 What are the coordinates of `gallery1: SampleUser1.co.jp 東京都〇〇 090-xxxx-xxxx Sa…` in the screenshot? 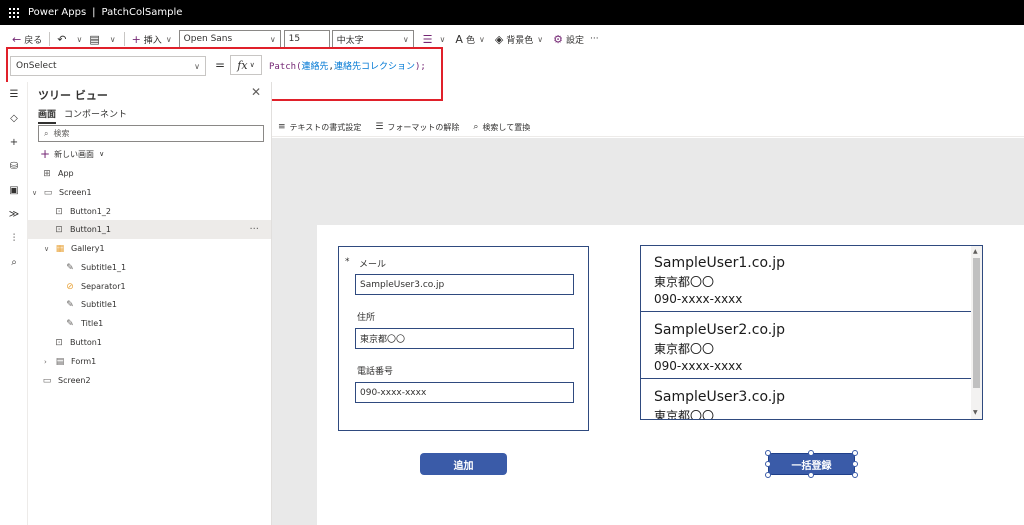 It's located at (811, 332).